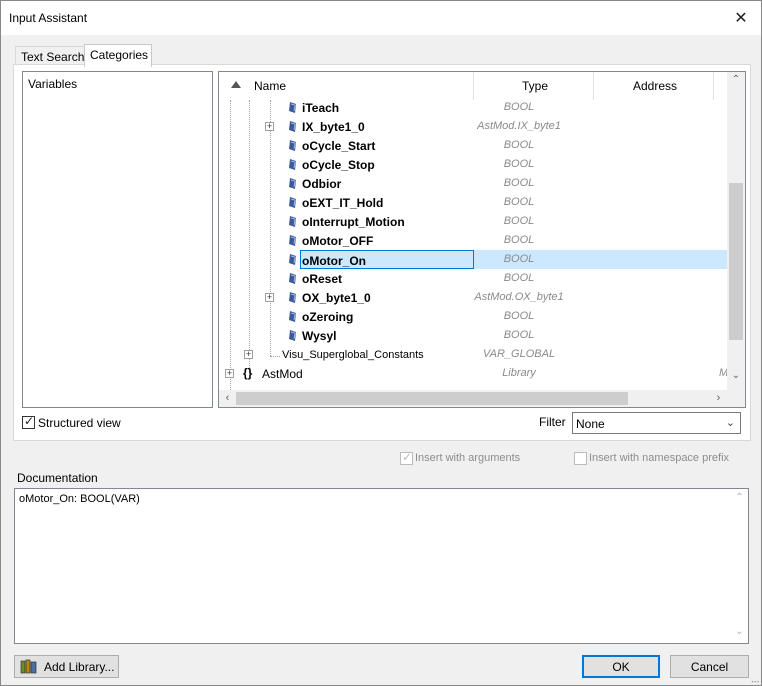 The height and width of the screenshot is (686, 762). Describe the element at coordinates (473, 335) in the screenshot. I see `tree-row-wysyl: Wysyl BOOL` at that location.